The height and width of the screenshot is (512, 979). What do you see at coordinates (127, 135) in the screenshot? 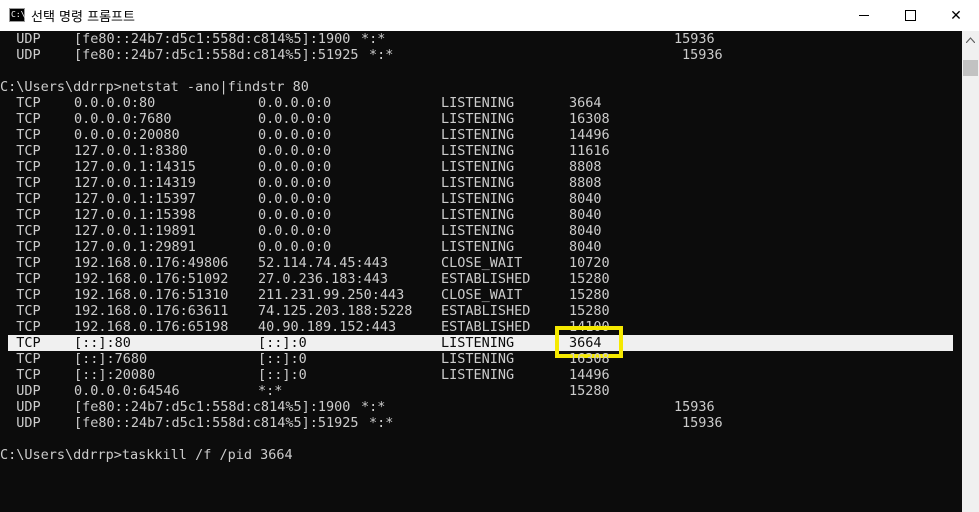
I see `local-address-cell: 0.0.0.0:20080` at bounding box center [127, 135].